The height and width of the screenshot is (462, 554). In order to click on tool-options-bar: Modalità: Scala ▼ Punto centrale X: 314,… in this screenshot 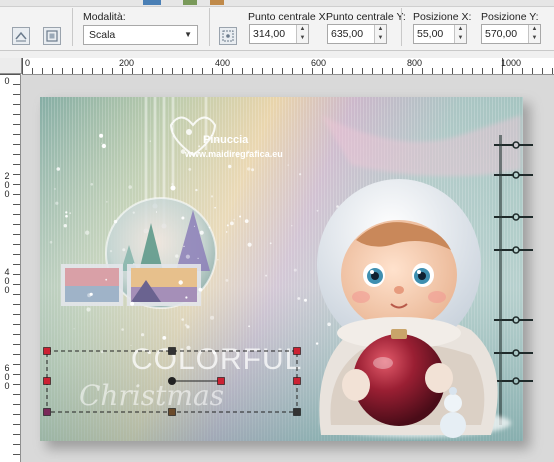, I will do `click(277, 25)`.